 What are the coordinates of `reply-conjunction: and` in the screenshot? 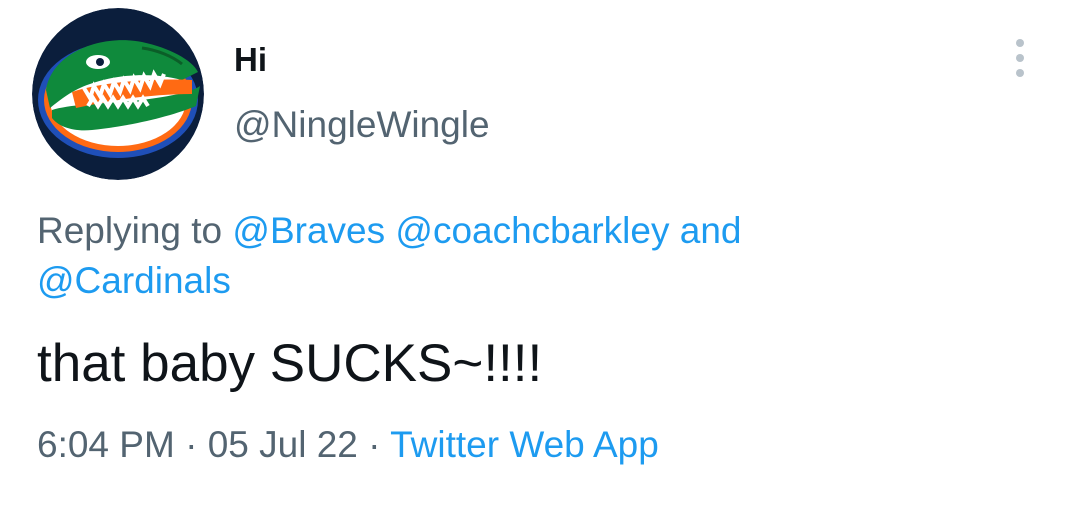 It's located at (711, 230).